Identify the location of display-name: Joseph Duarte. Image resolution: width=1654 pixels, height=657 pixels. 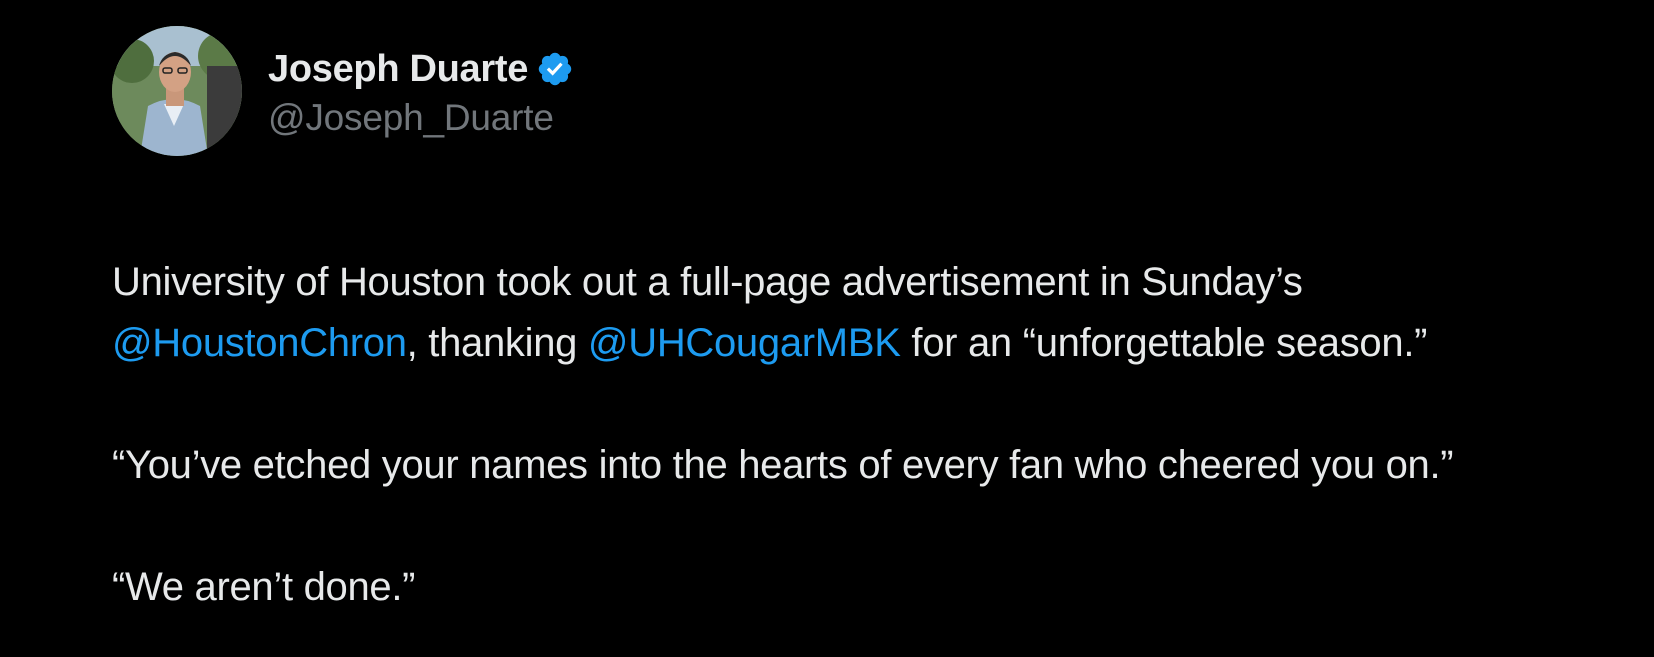
(398, 69).